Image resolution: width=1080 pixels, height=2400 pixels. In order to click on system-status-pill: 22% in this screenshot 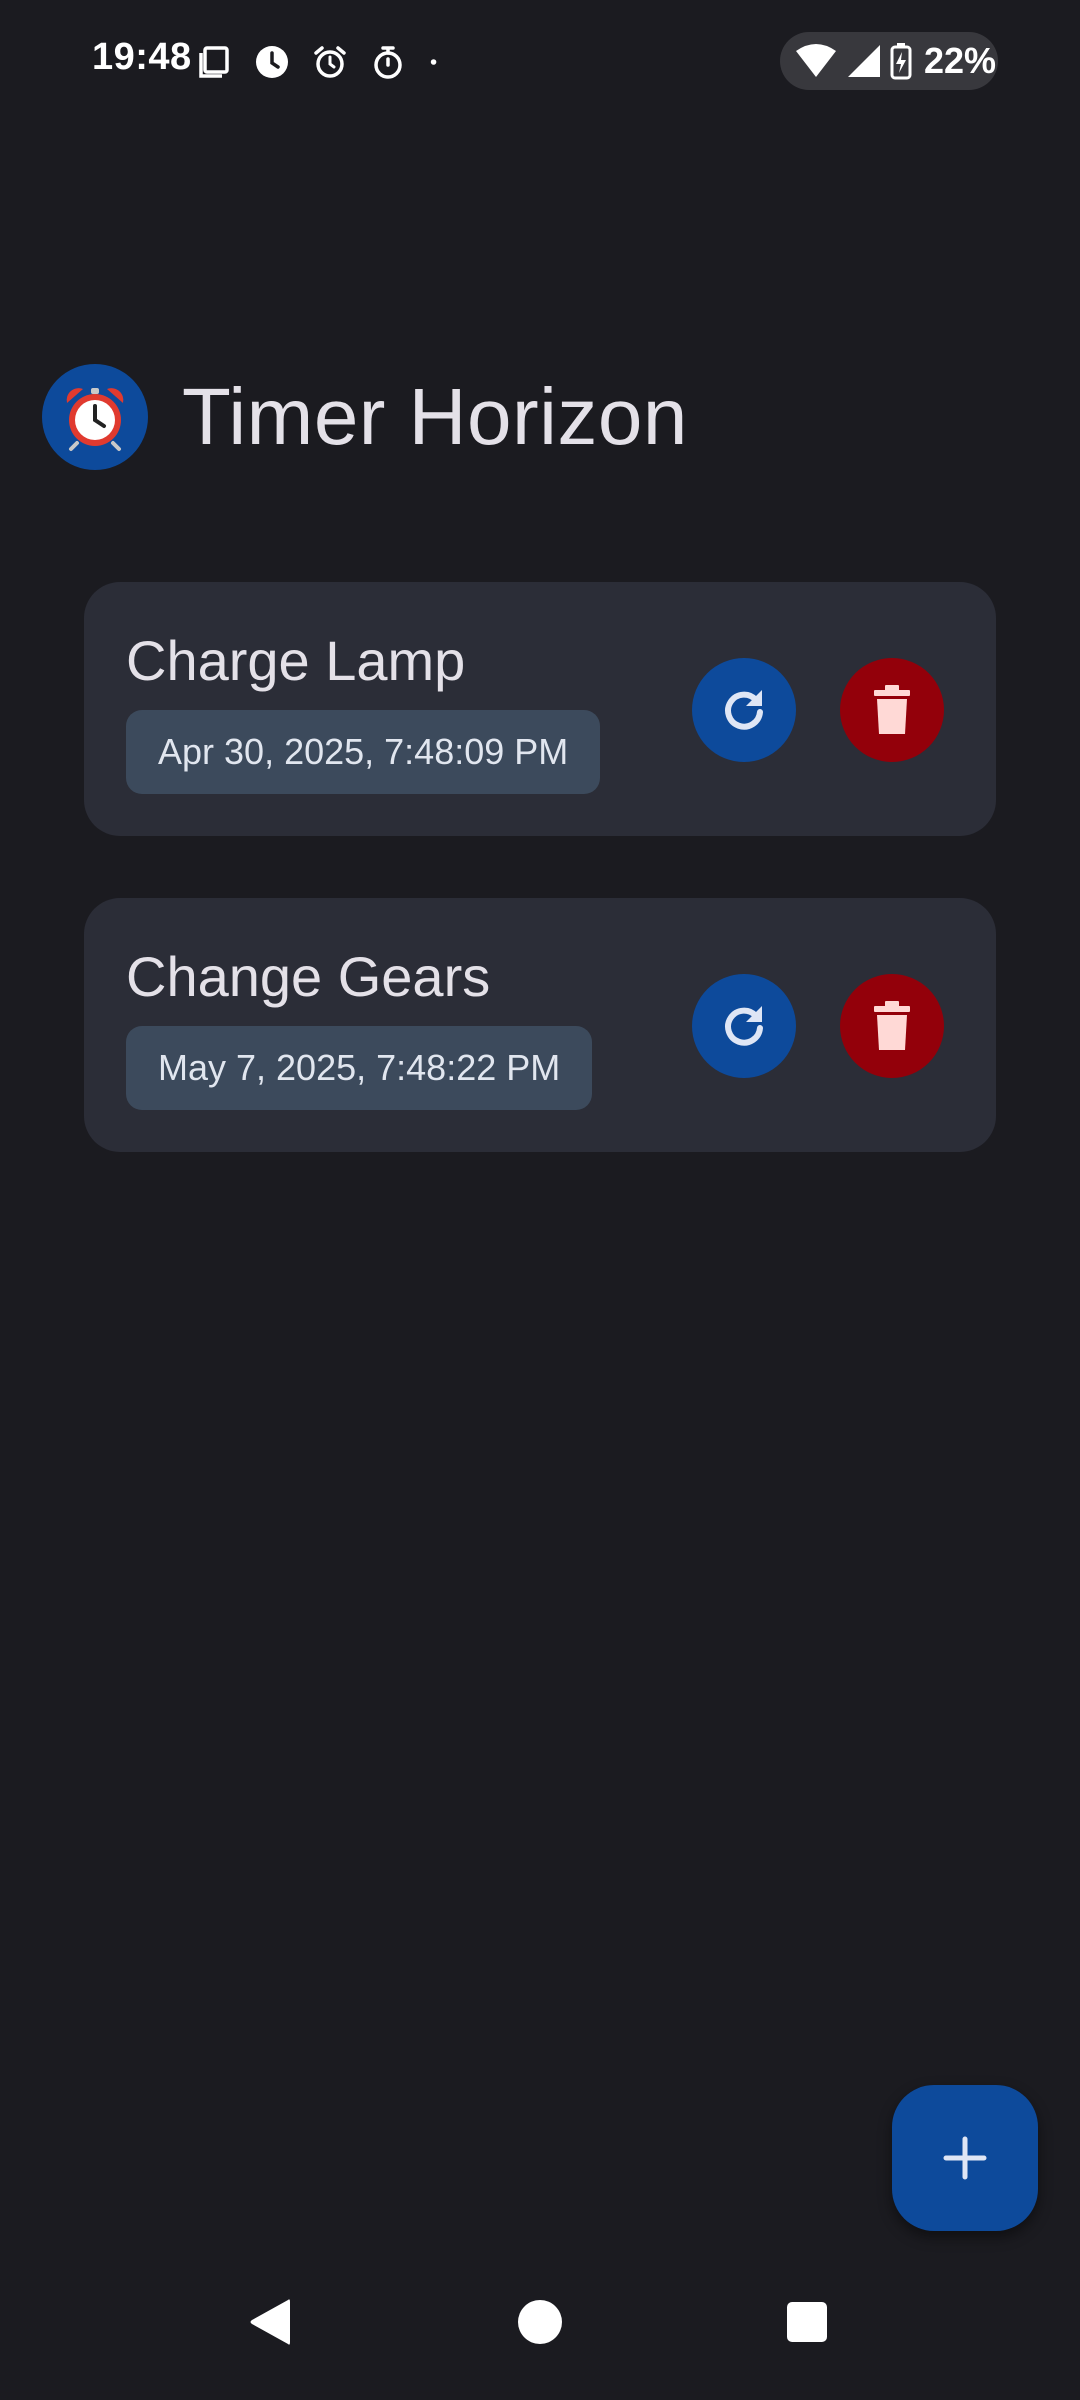, I will do `click(889, 61)`.